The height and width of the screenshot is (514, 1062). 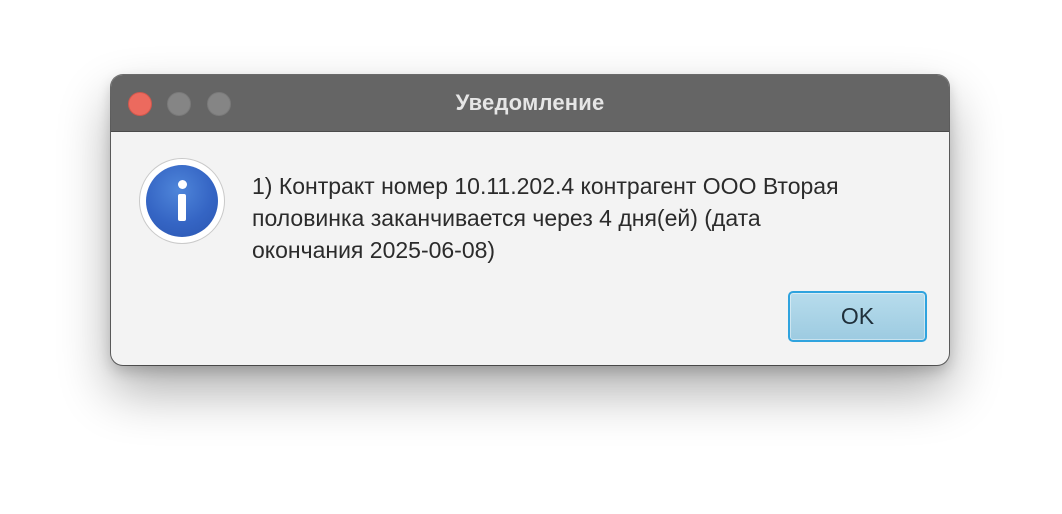 I want to click on info-icon-circle, so click(x=182, y=201).